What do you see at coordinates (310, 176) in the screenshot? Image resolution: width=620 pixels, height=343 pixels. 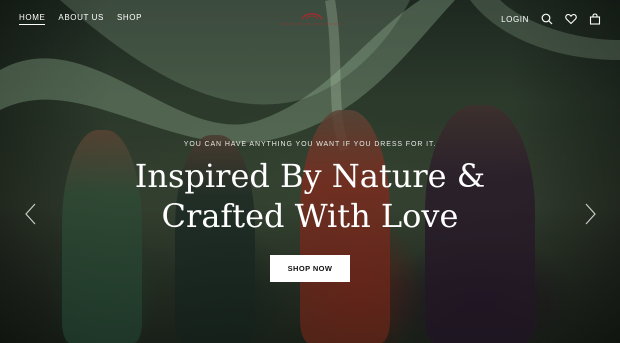 I see `hero-headline-line-1: Inspired By Nature &` at bounding box center [310, 176].